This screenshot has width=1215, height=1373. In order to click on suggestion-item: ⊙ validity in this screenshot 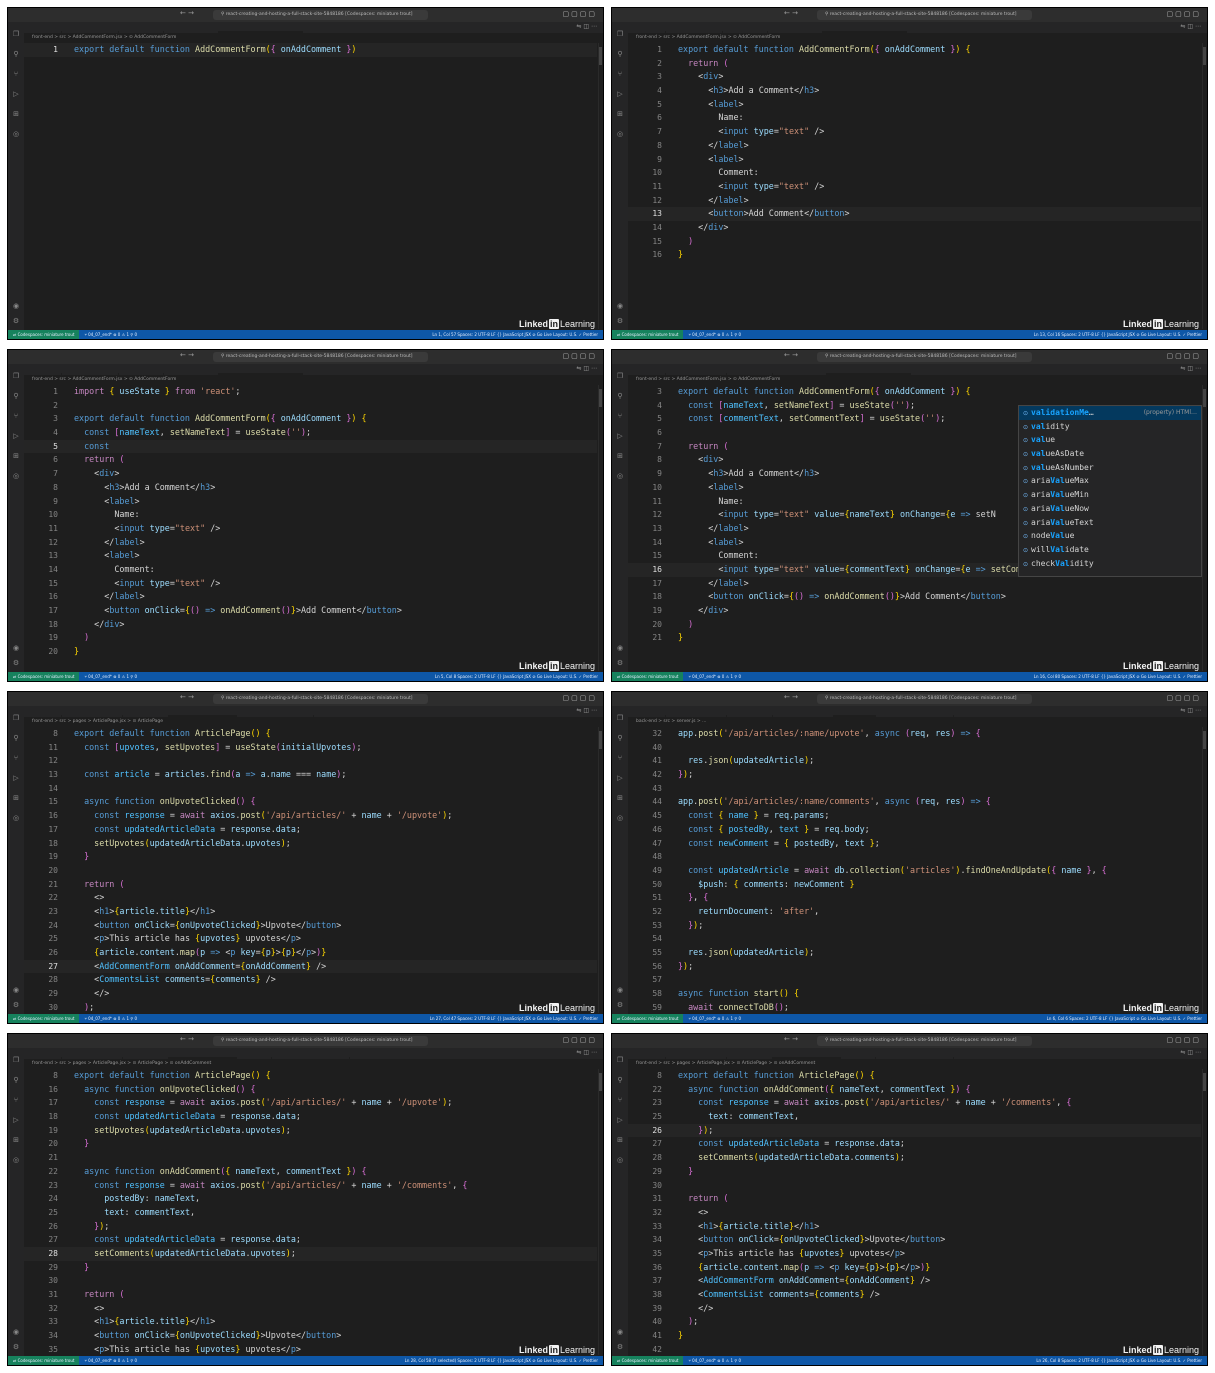, I will do `click(1110, 427)`.